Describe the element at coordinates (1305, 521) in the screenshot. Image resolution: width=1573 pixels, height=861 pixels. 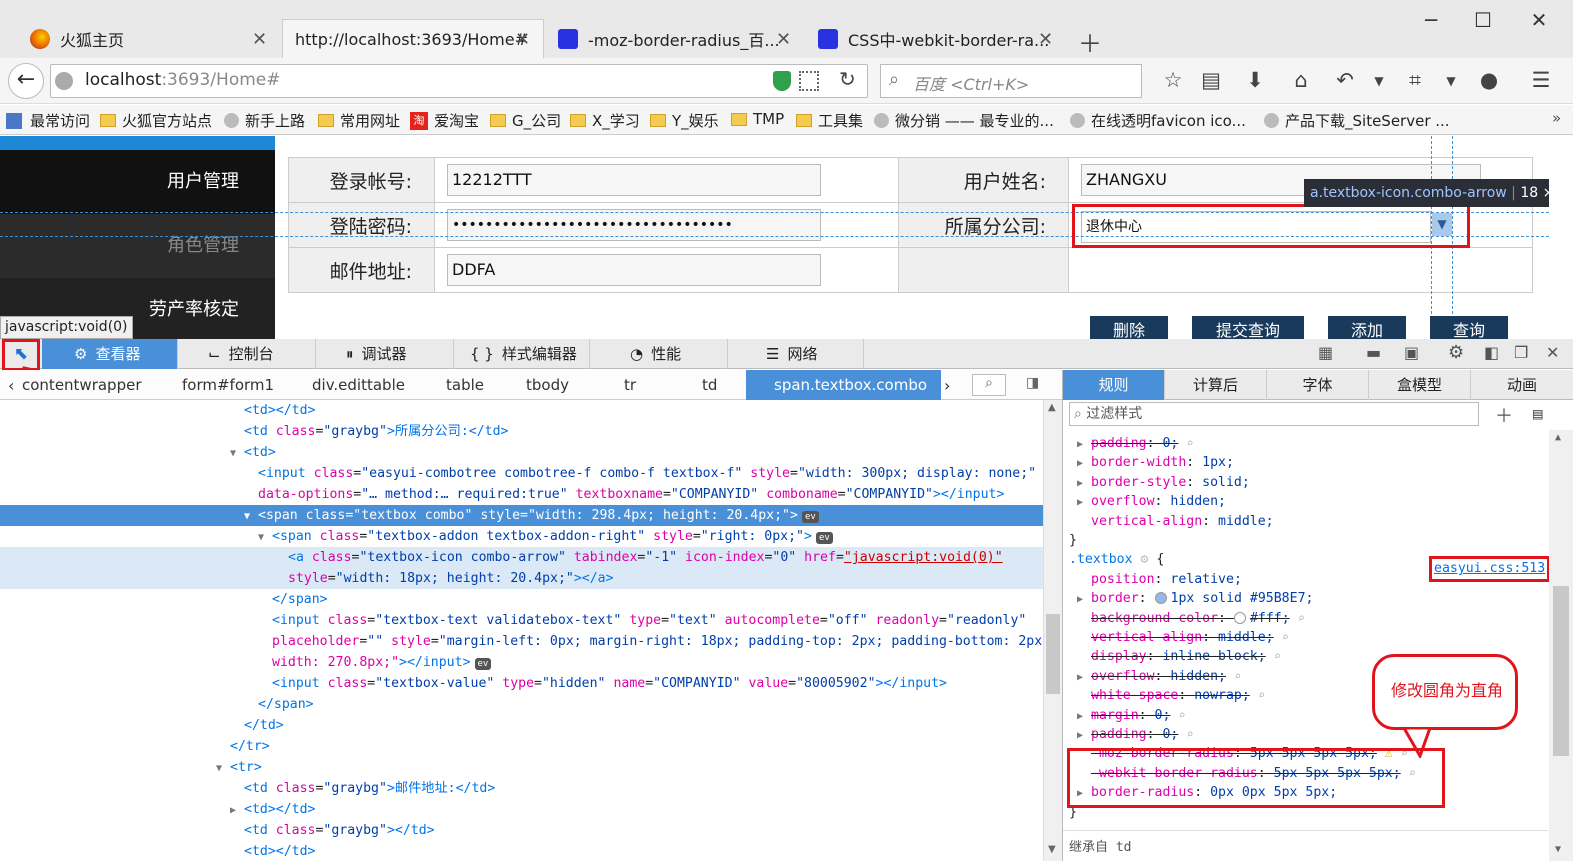
I see `css-declaration: vertical-align: middle;` at that location.